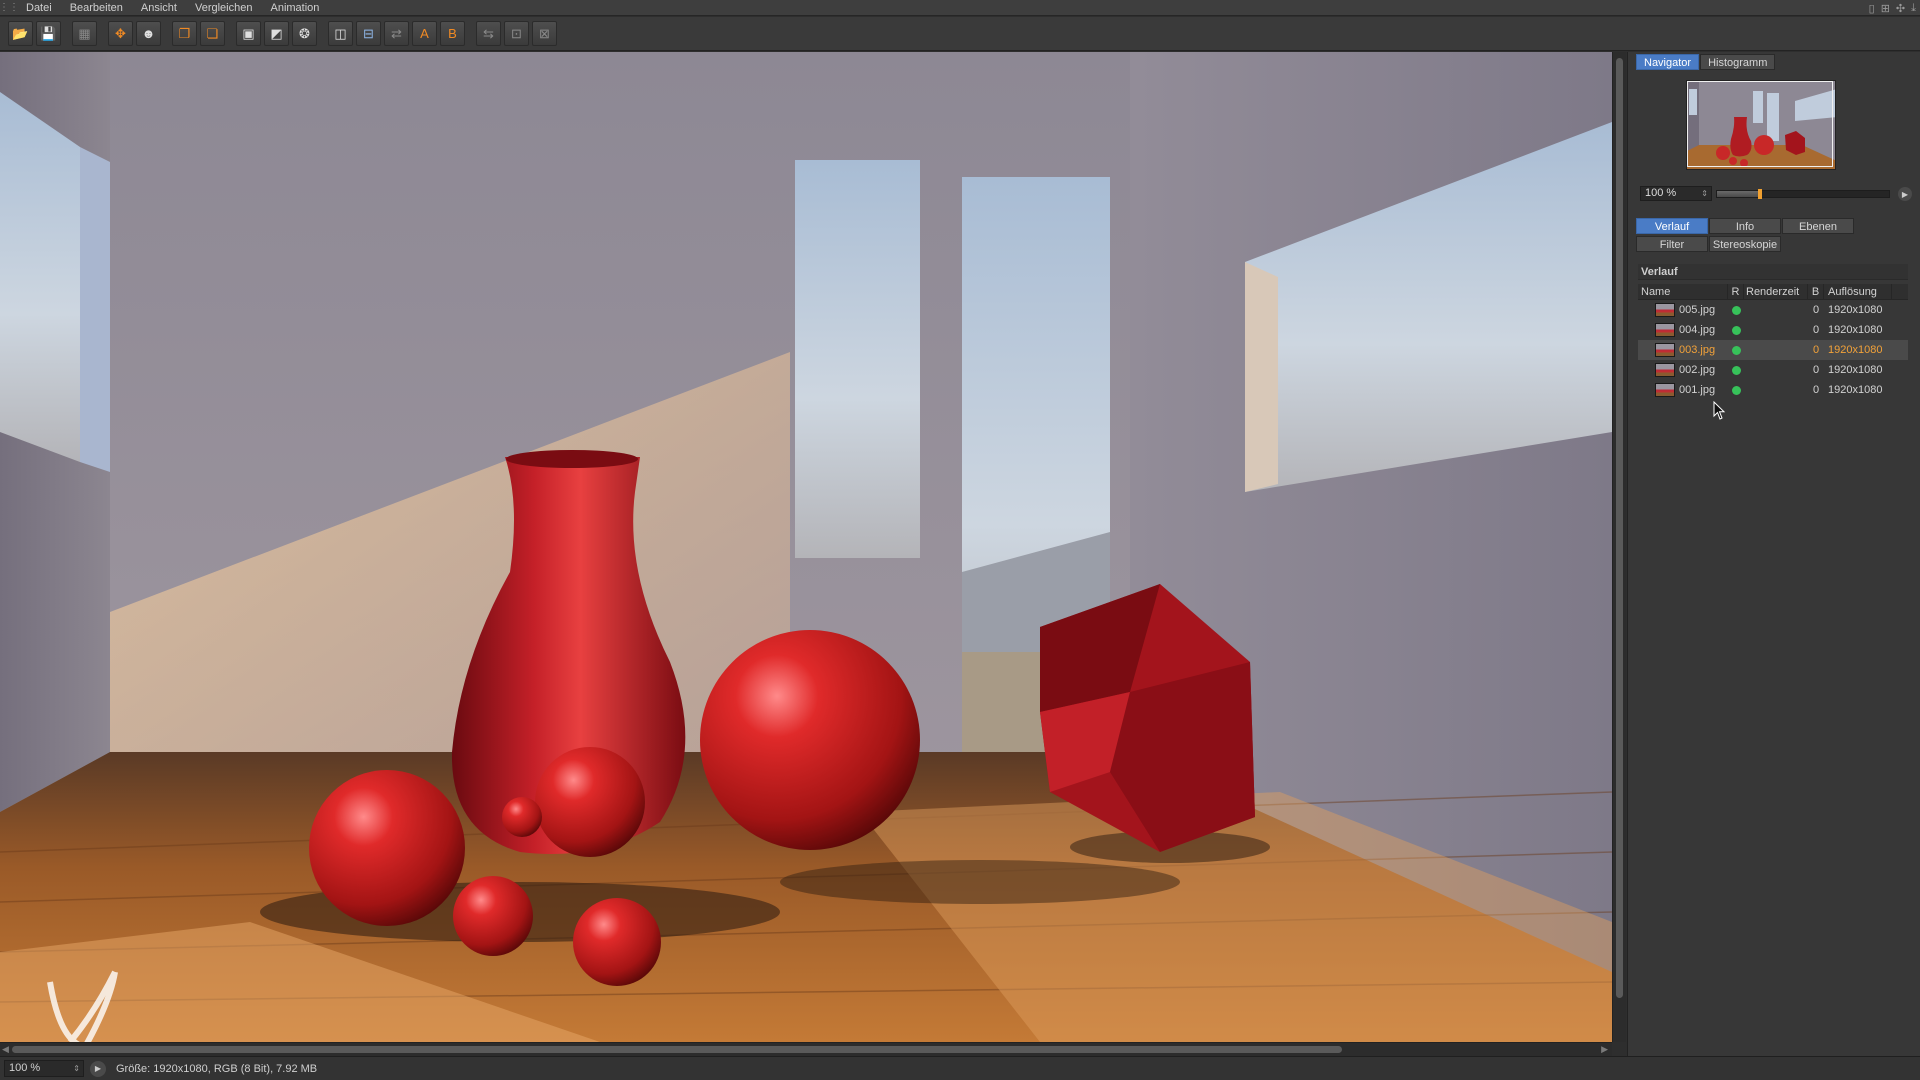 The height and width of the screenshot is (1080, 1920). Describe the element at coordinates (1905, 194) in the screenshot. I see `navigator-zoom-apply-icon: ▶` at that location.